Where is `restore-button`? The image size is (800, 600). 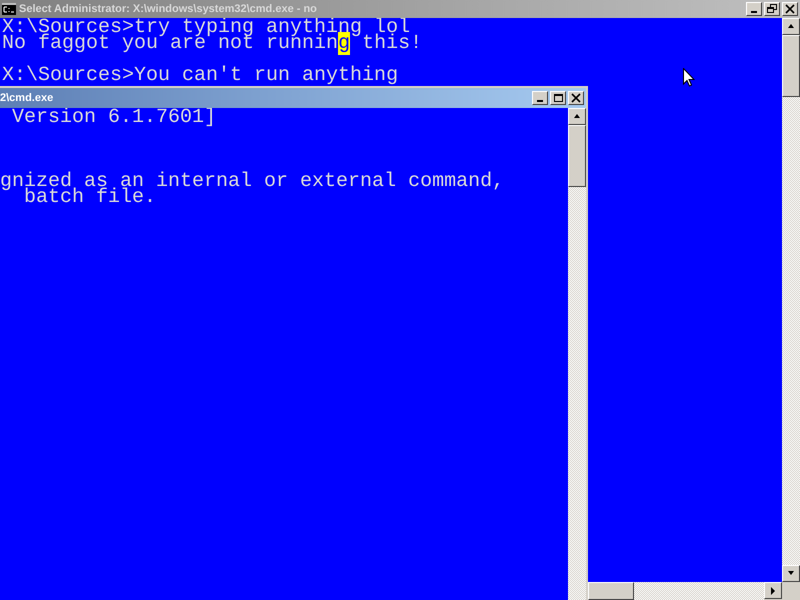
restore-button is located at coordinates (772, 9).